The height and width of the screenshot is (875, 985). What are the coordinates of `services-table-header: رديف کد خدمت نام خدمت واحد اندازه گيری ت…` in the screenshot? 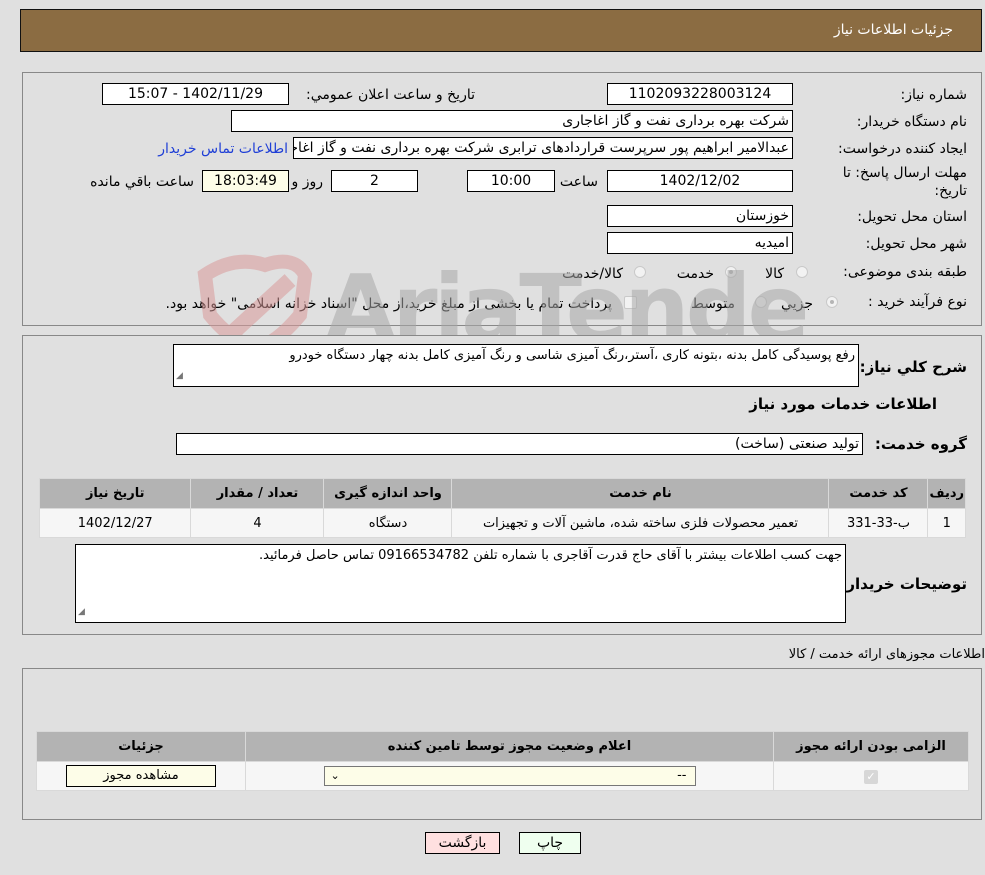 It's located at (502, 493).